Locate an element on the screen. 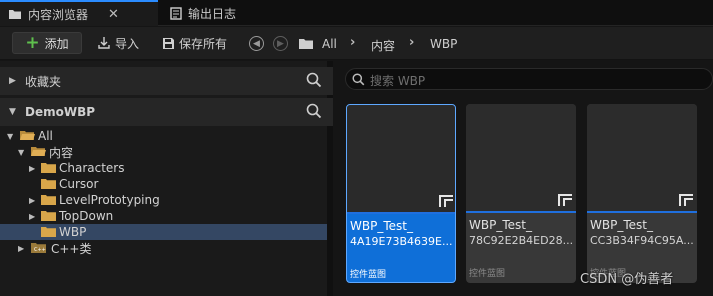  tree-label: All is located at coordinates (45, 136).